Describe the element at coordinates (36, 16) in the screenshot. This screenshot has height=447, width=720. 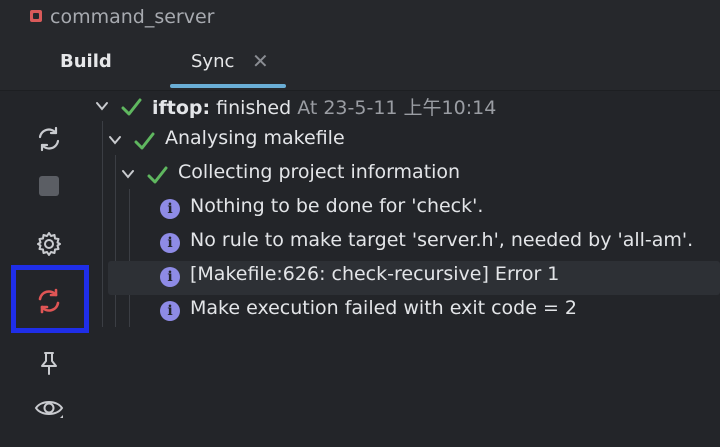
I see `file-icon` at that location.